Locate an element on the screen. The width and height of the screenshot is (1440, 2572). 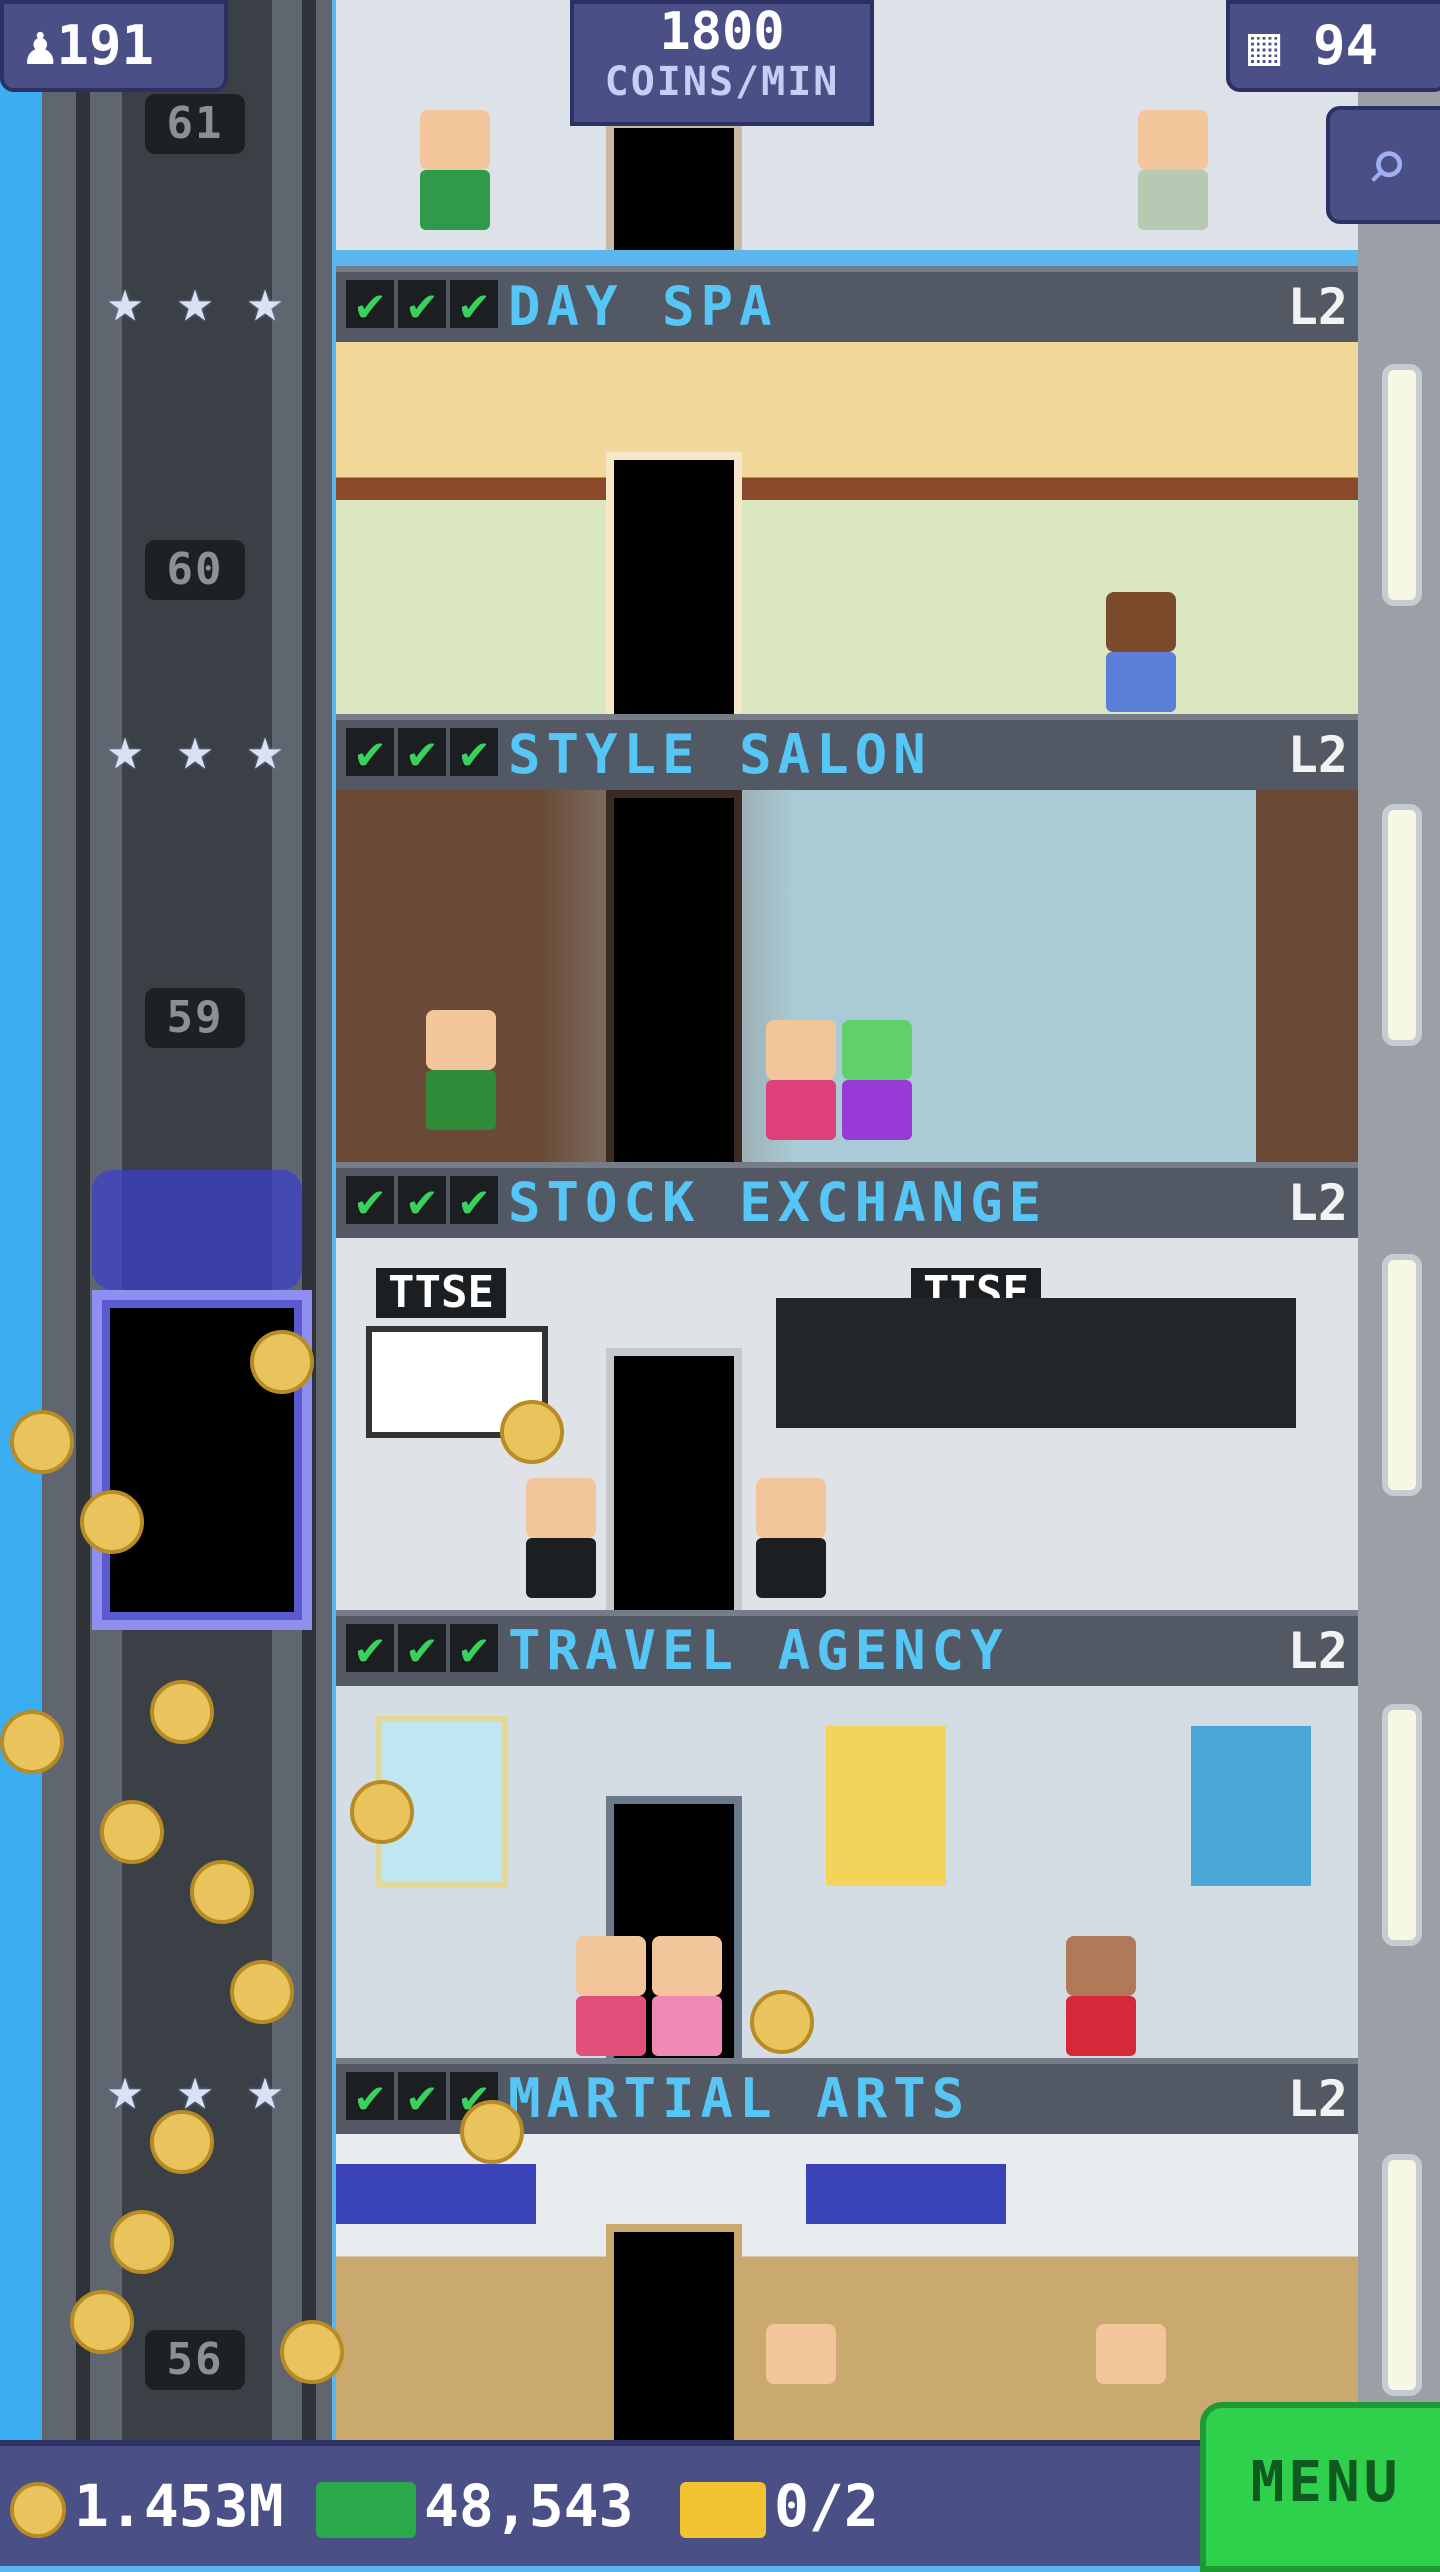
floors-value: 94 is located at coordinates (1346, 45).